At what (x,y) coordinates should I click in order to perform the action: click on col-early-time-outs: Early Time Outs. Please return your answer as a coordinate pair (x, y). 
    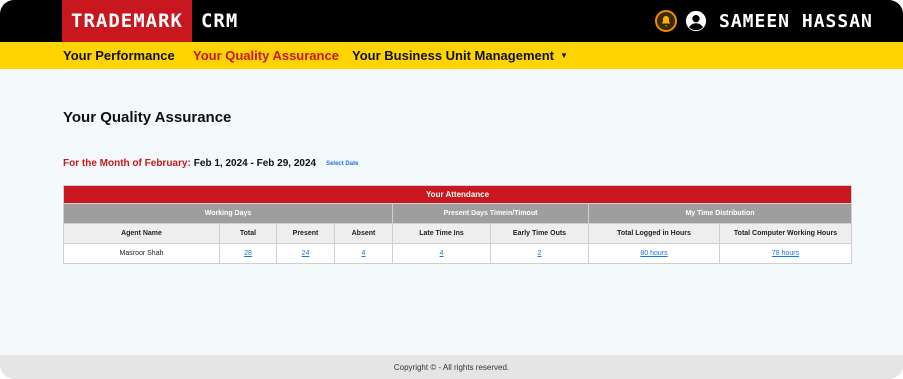
    Looking at the image, I should click on (539, 233).